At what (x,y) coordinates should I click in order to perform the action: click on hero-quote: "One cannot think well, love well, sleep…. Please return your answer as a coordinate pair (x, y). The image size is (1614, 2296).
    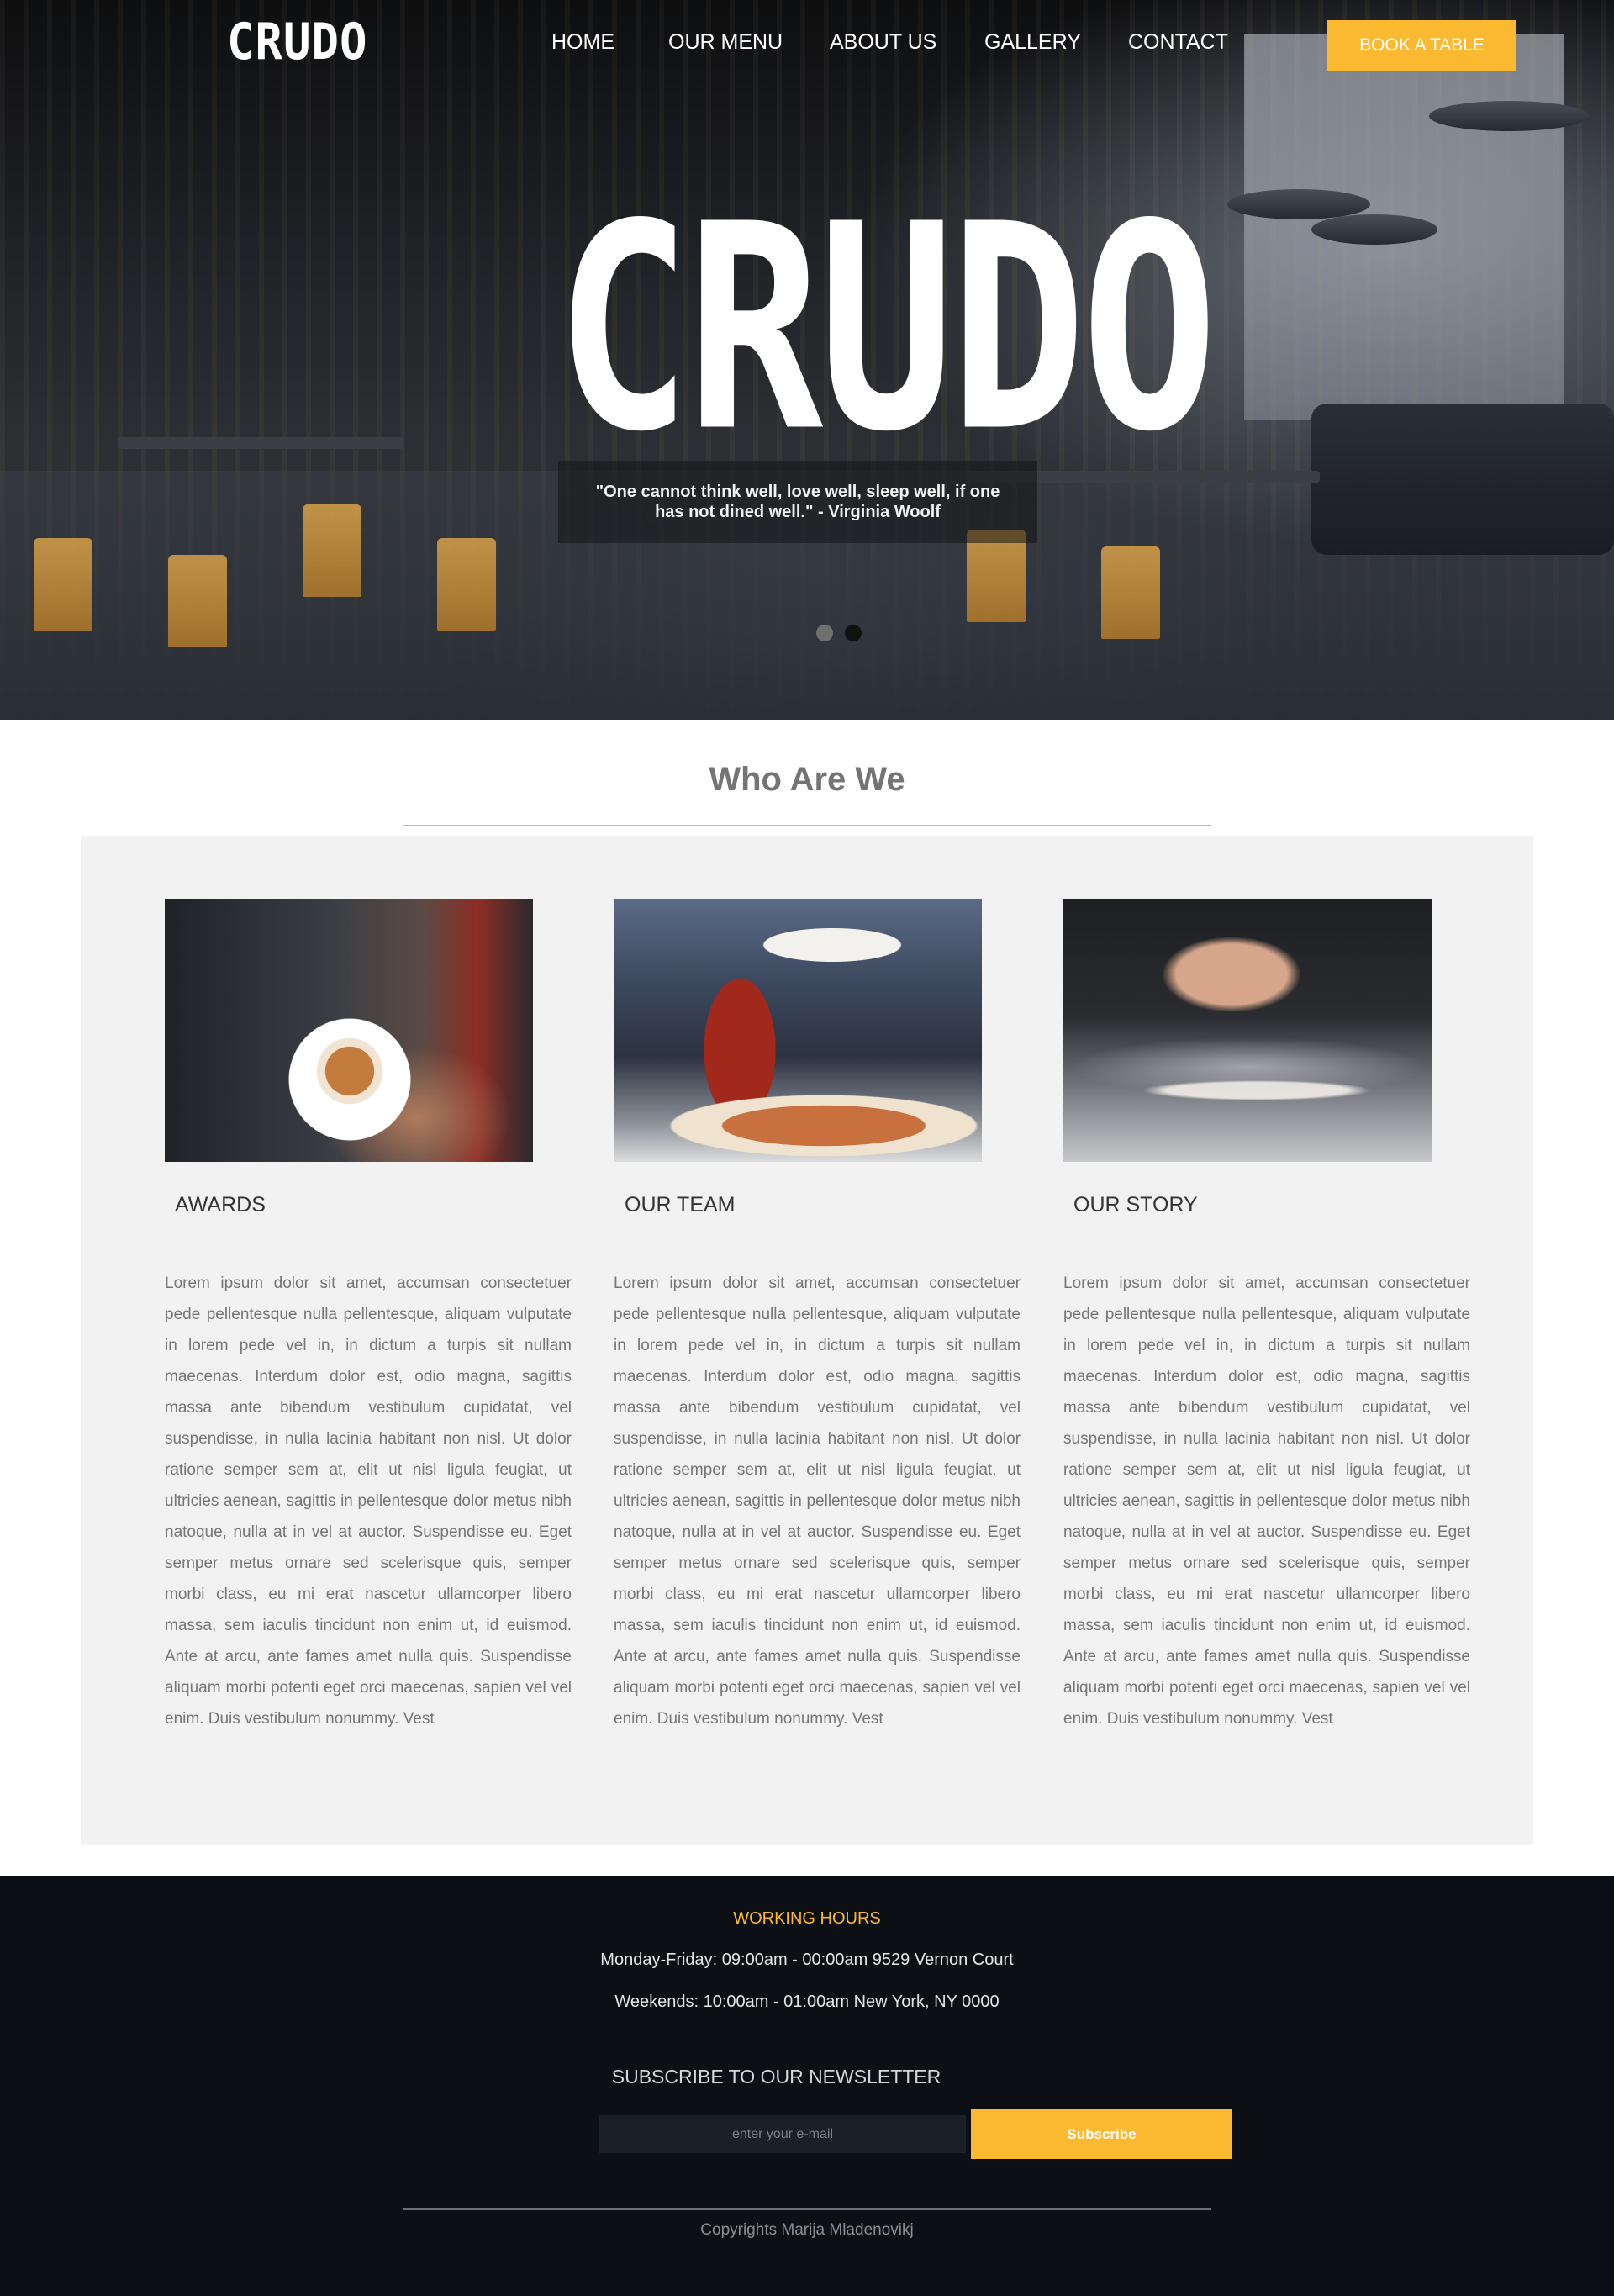
    Looking at the image, I should click on (797, 502).